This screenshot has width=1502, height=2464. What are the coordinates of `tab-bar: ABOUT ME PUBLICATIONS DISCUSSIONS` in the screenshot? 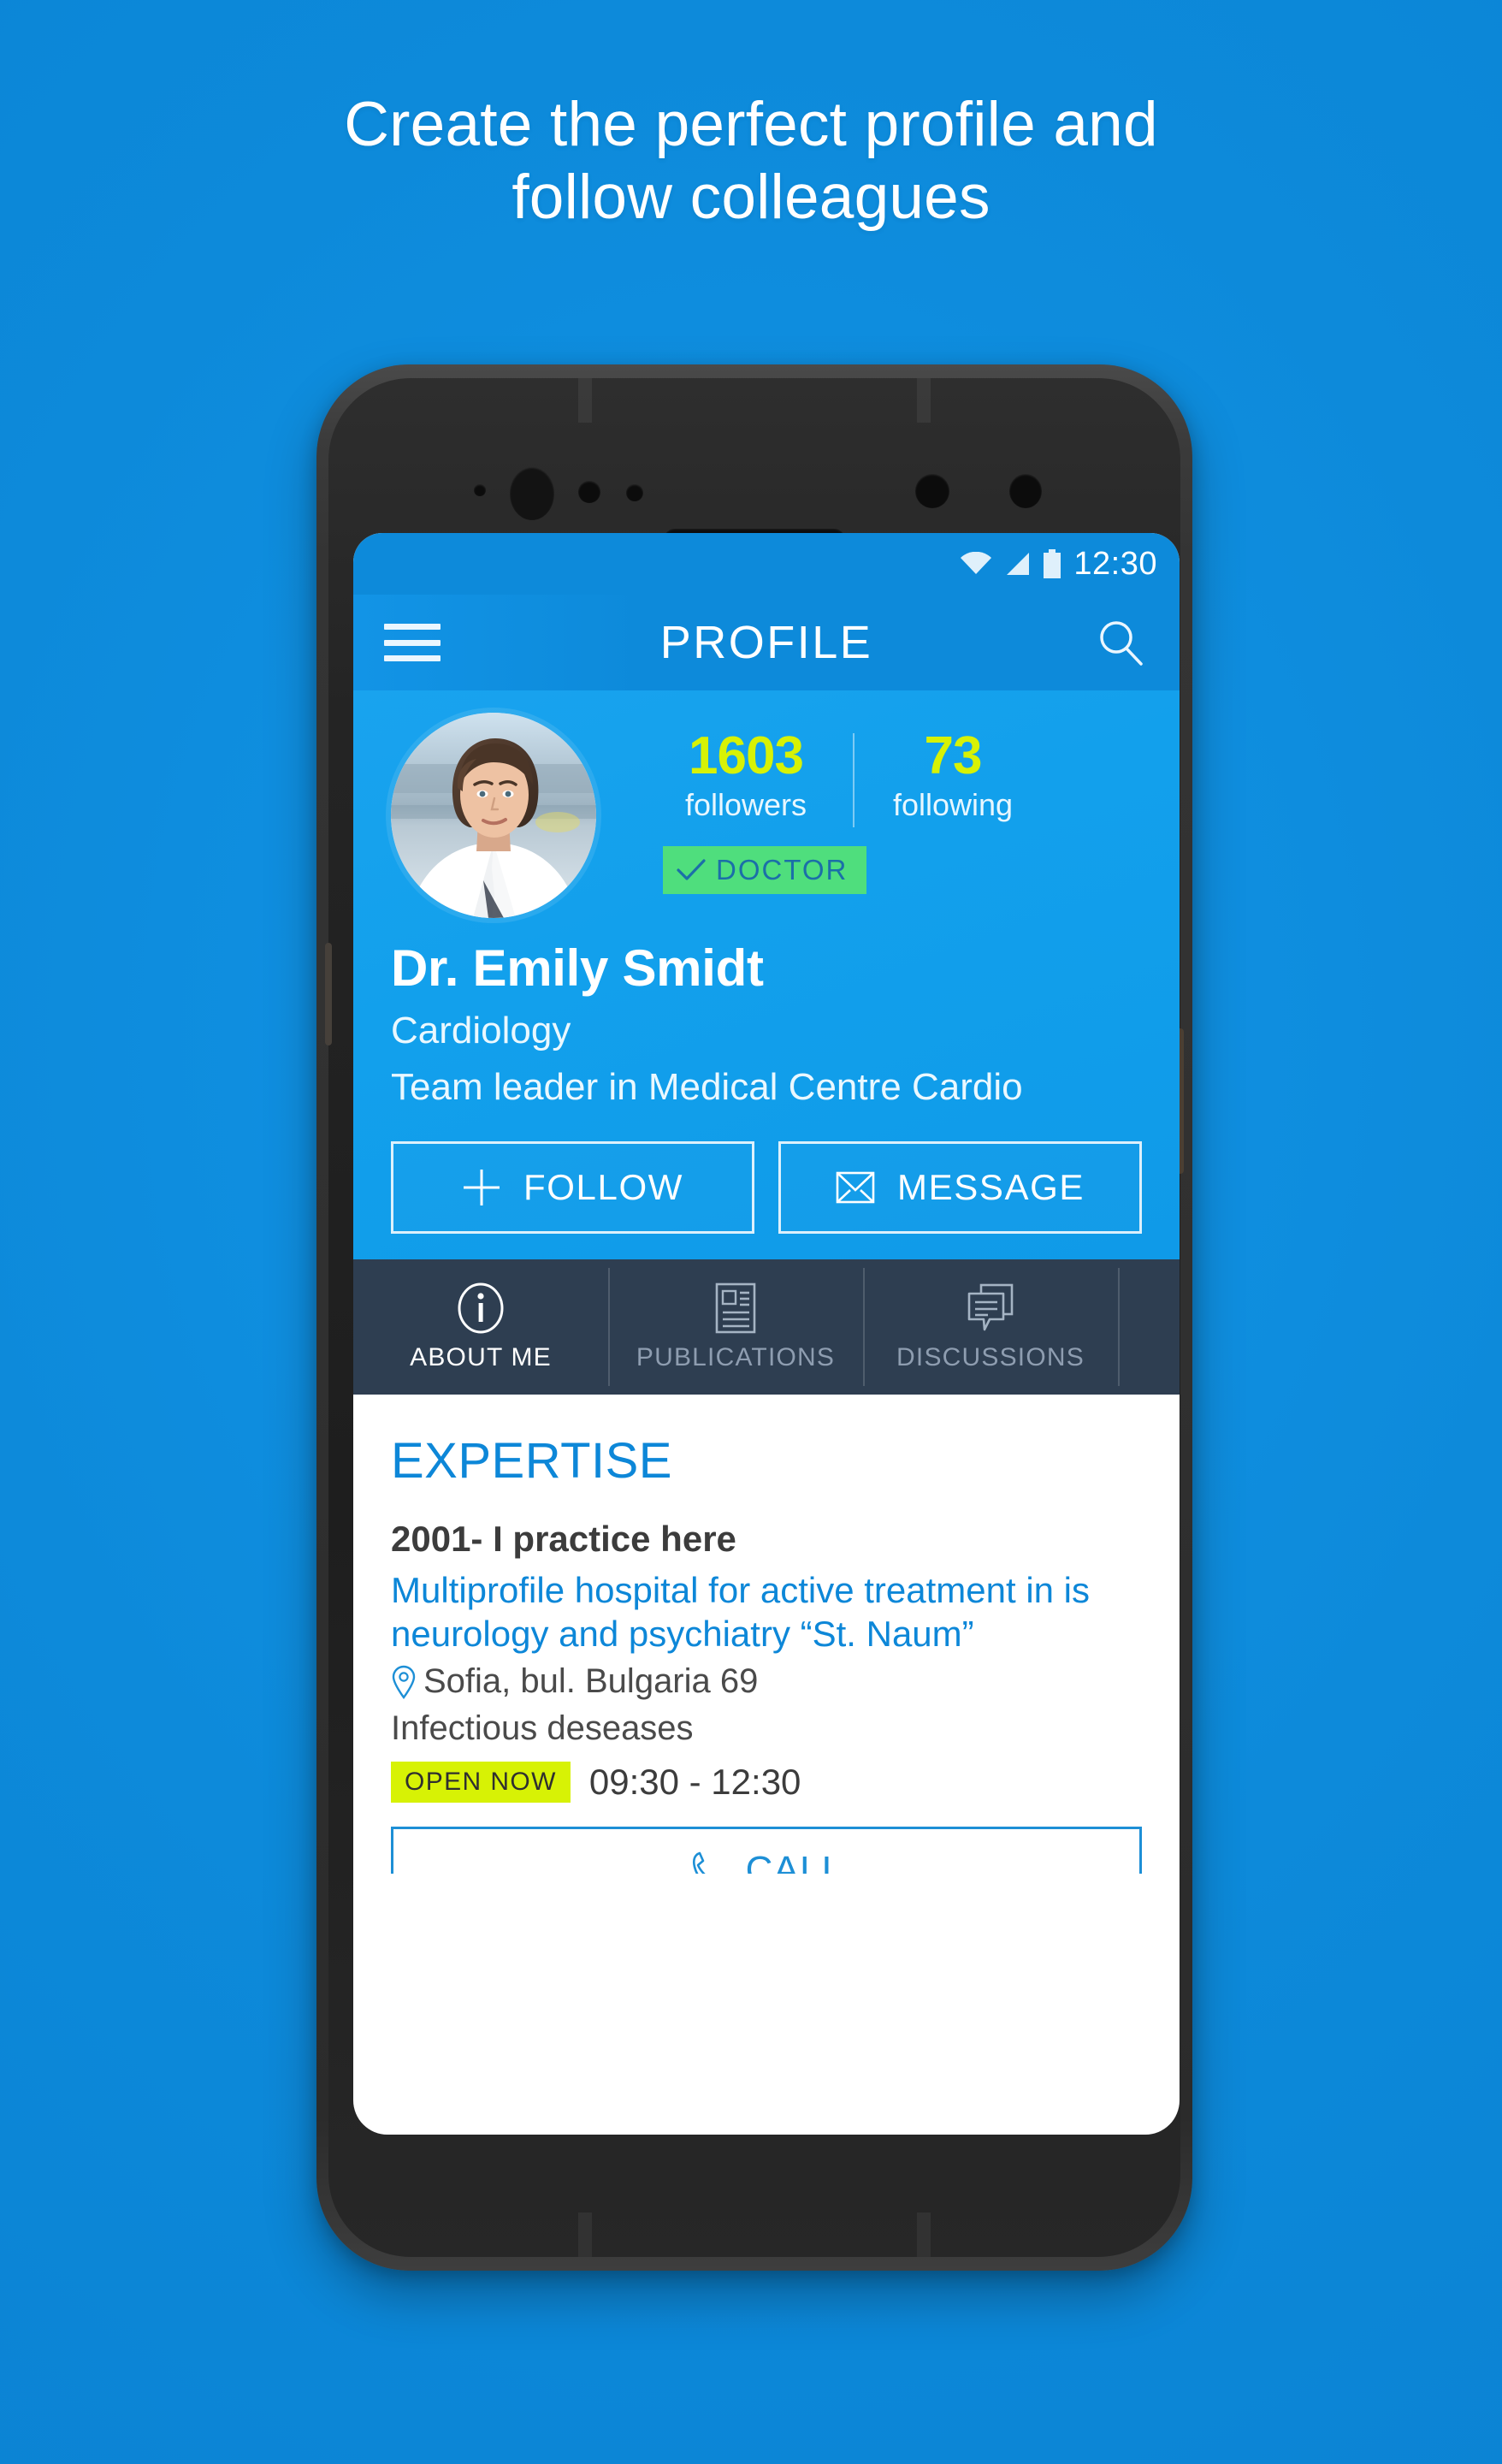 It's located at (766, 1327).